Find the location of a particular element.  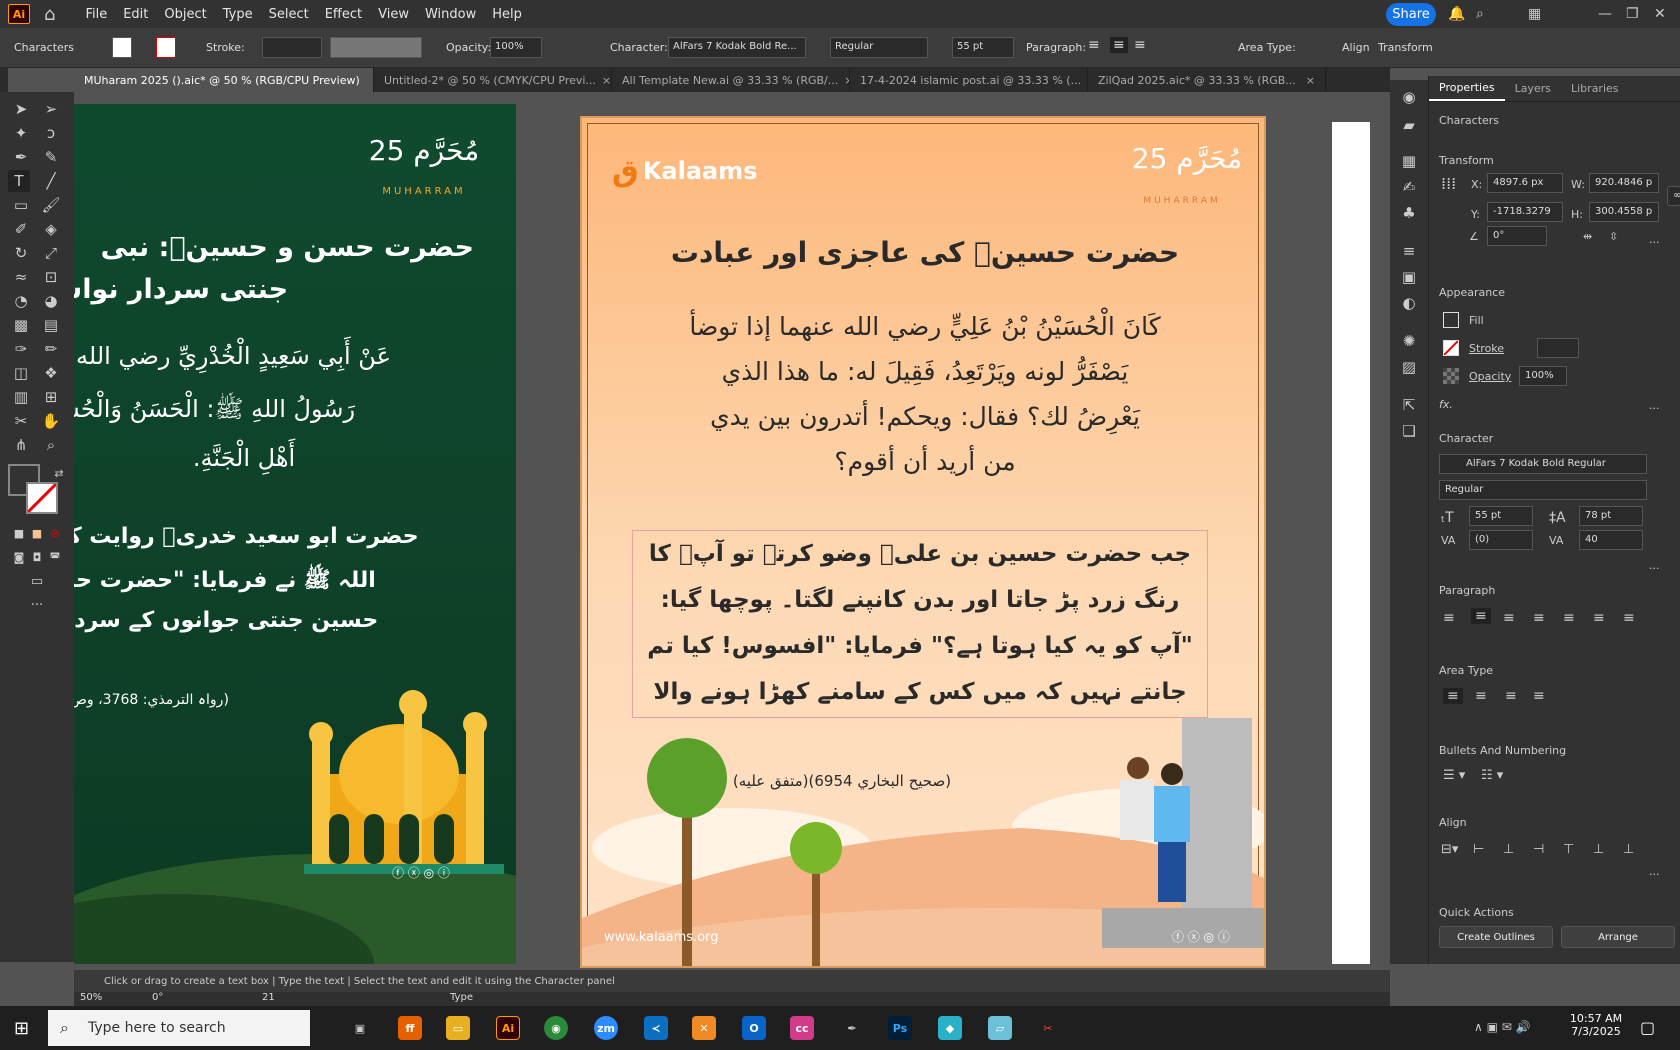

color-panel-icon: ◉ is located at coordinates (1409, 97).